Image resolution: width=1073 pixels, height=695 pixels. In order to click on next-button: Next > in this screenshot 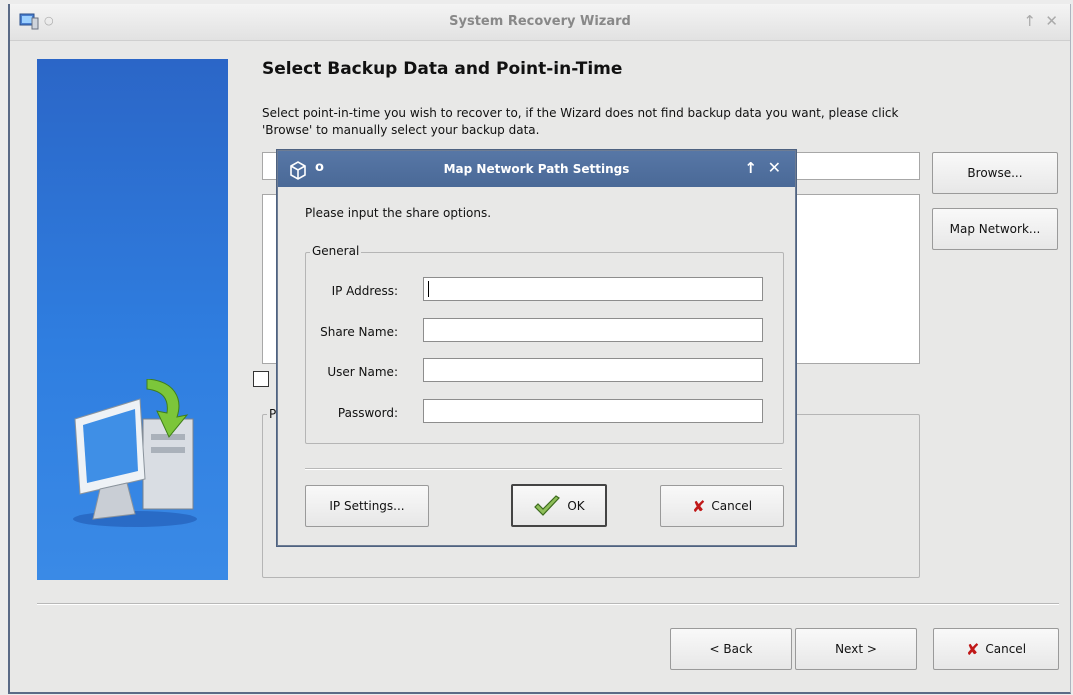, I will do `click(856, 649)`.